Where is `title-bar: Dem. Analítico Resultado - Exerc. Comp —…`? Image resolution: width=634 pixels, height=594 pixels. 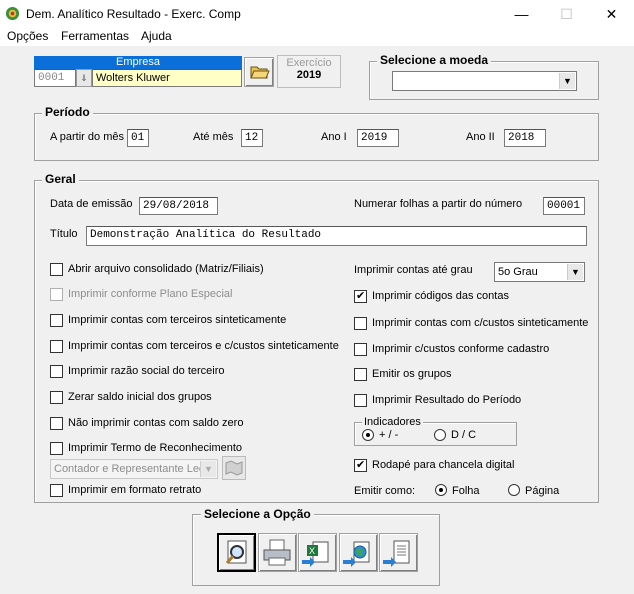 title-bar: Dem. Analítico Resultado - Exerc. Comp —… is located at coordinates (317, 14).